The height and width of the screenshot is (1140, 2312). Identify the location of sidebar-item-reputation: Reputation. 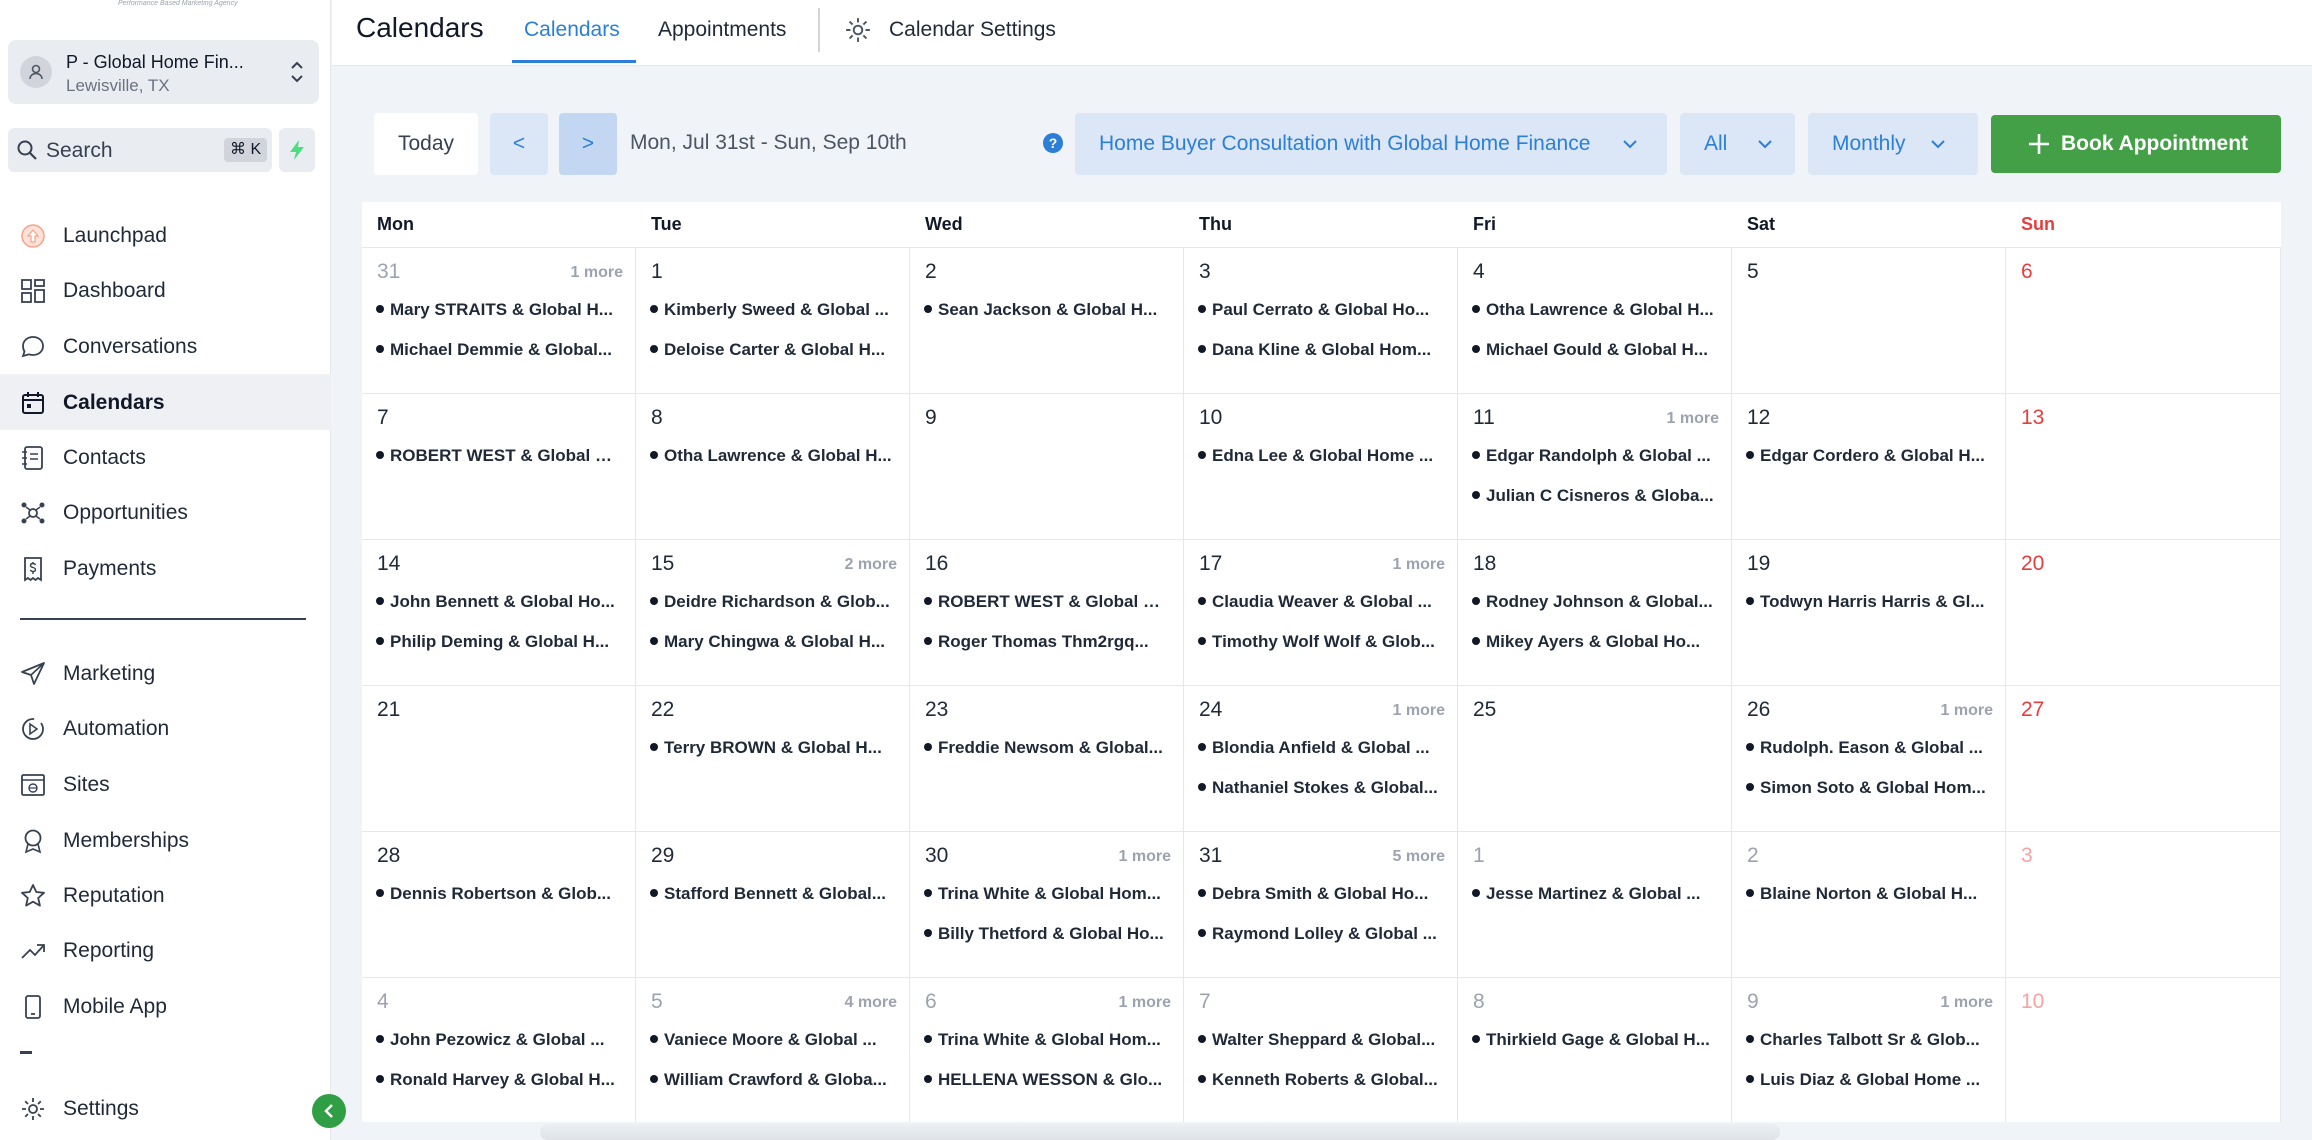
(165, 895).